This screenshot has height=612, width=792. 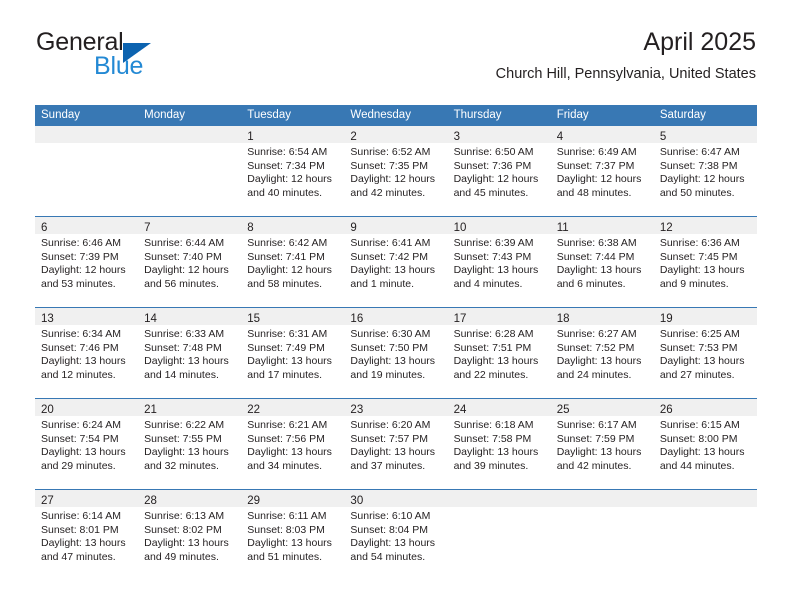 I want to click on day-number: 22, so click(x=254, y=410).